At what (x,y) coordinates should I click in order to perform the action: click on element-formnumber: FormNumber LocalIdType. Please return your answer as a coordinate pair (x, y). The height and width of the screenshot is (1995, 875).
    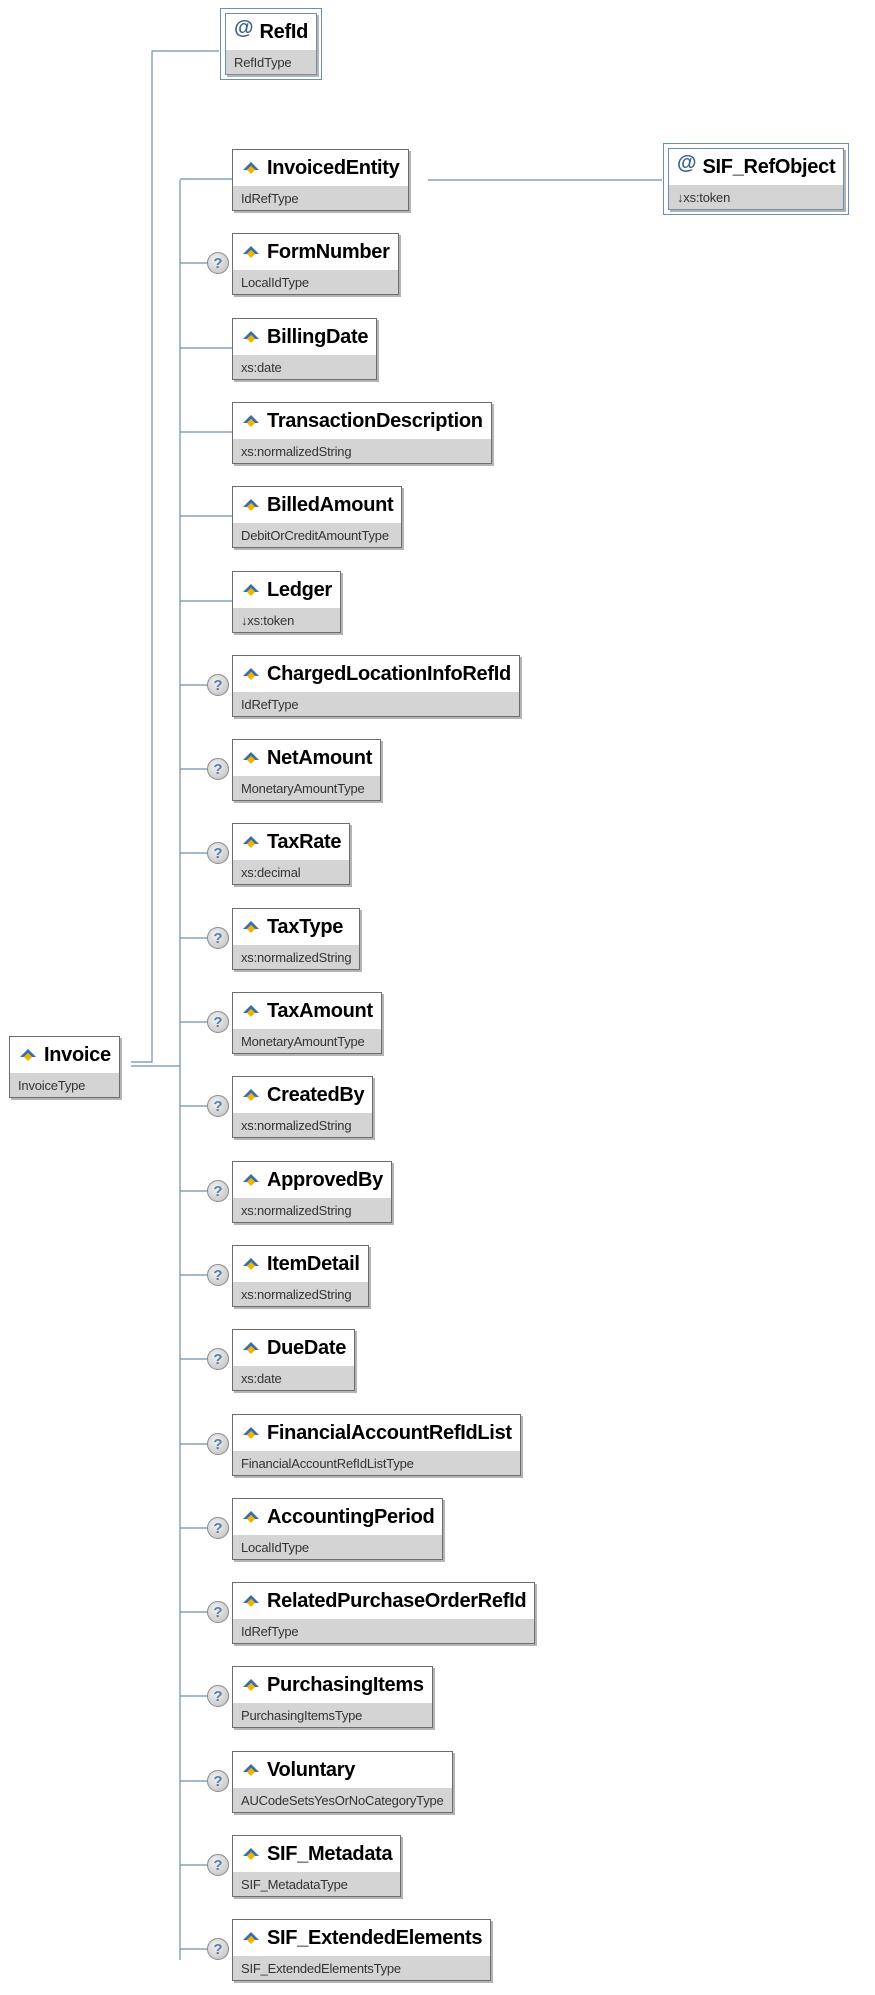
    Looking at the image, I should click on (315, 264).